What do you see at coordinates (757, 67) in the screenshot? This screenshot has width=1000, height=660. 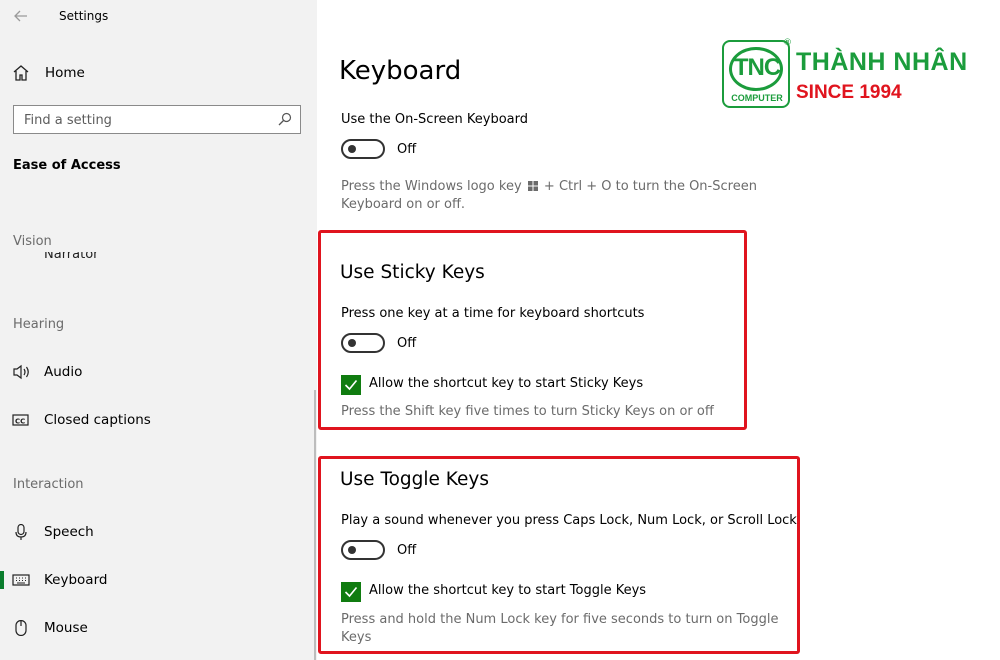 I see `logo-text: TNC` at bounding box center [757, 67].